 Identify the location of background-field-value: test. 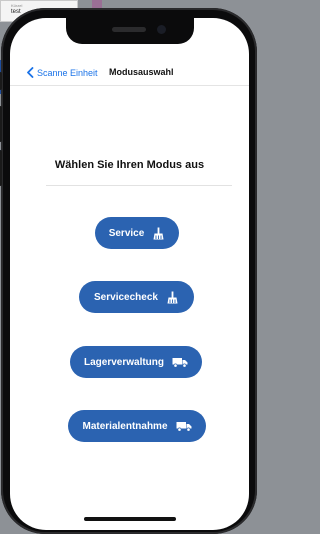
(16, 12).